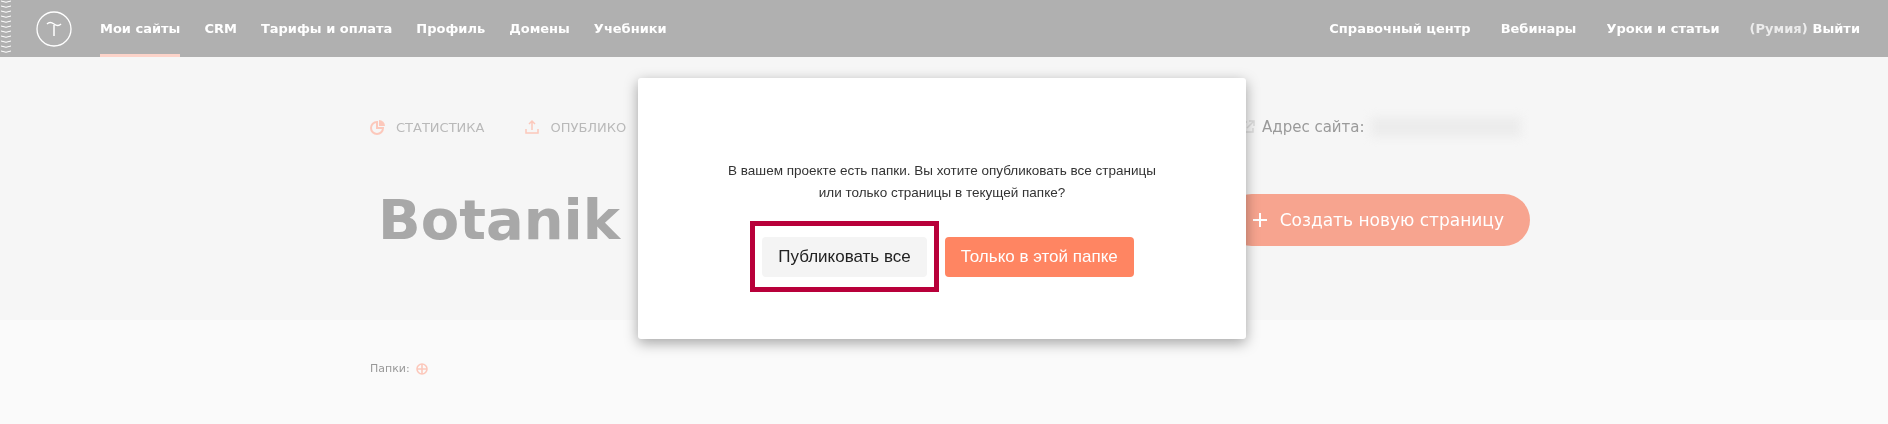  Describe the element at coordinates (1400, 28) in the screenshot. I see `nav-link: Справочный центр` at that location.